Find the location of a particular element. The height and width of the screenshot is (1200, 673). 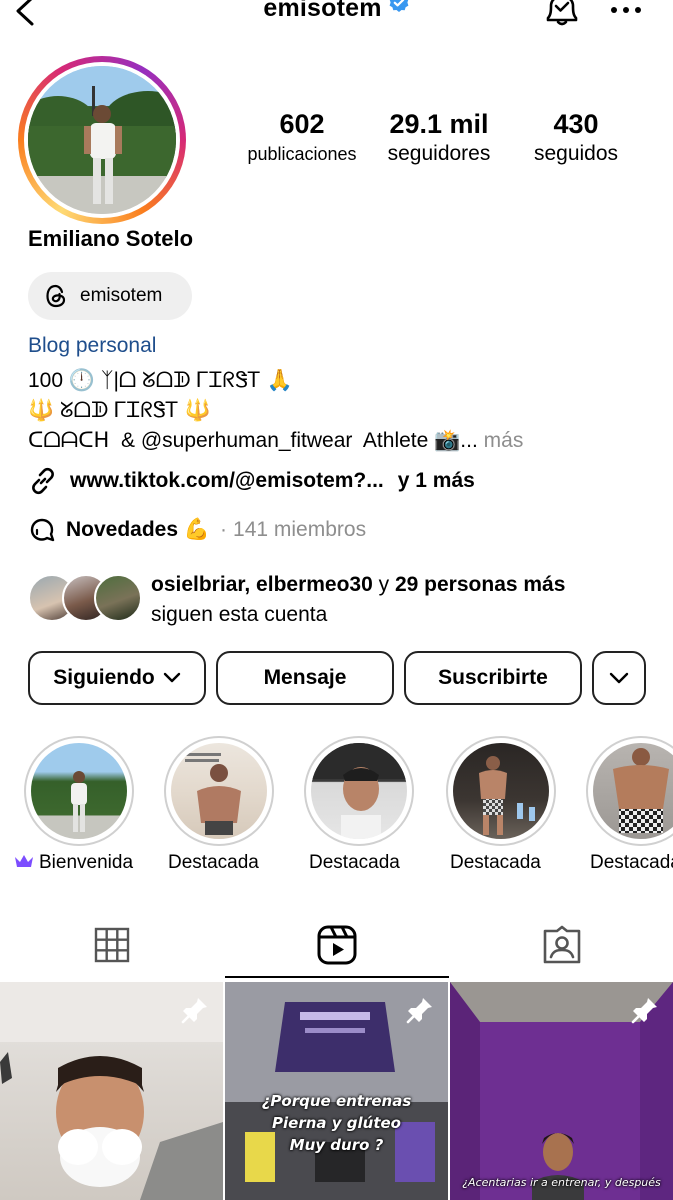

tab-tagged is located at coordinates (561, 945).